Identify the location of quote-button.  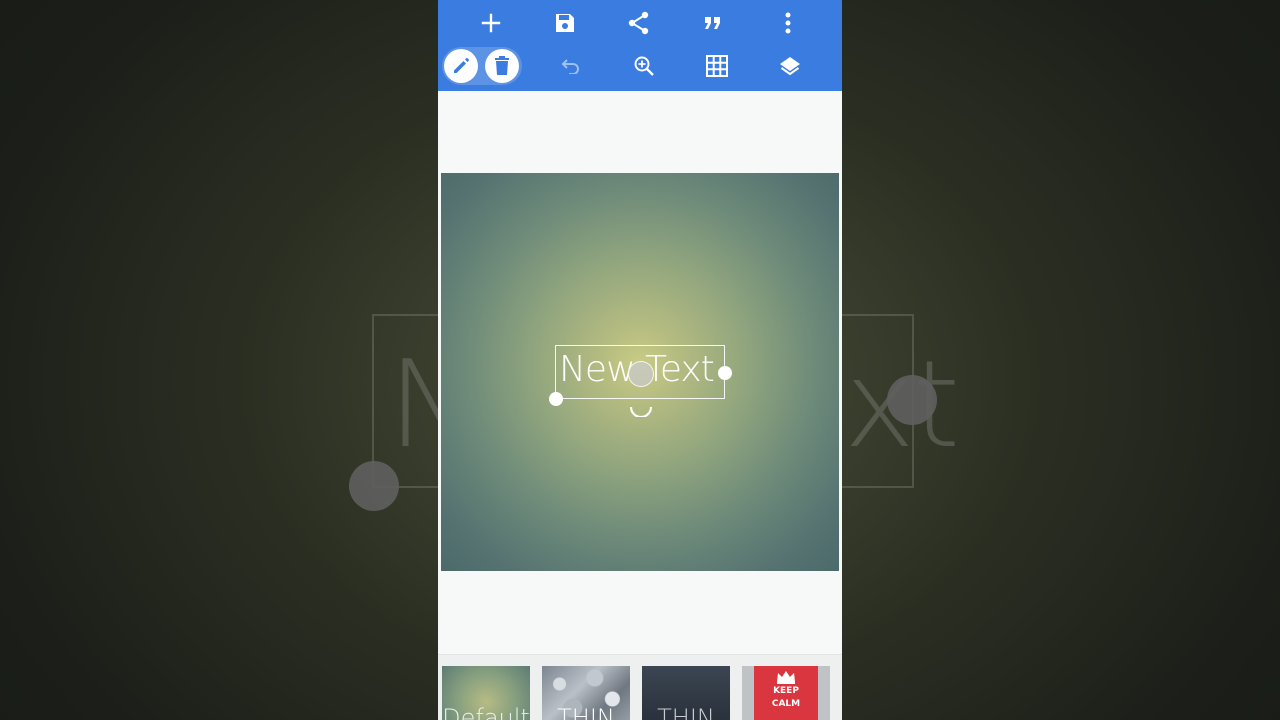
(713, 23).